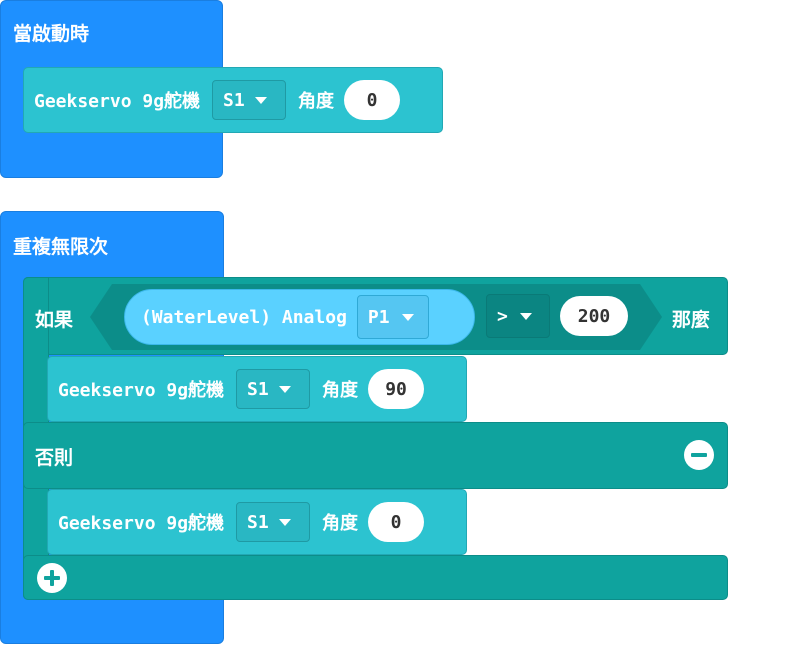 This screenshot has height=645, width=800. I want to click on plus-bar-v, so click(52, 578).